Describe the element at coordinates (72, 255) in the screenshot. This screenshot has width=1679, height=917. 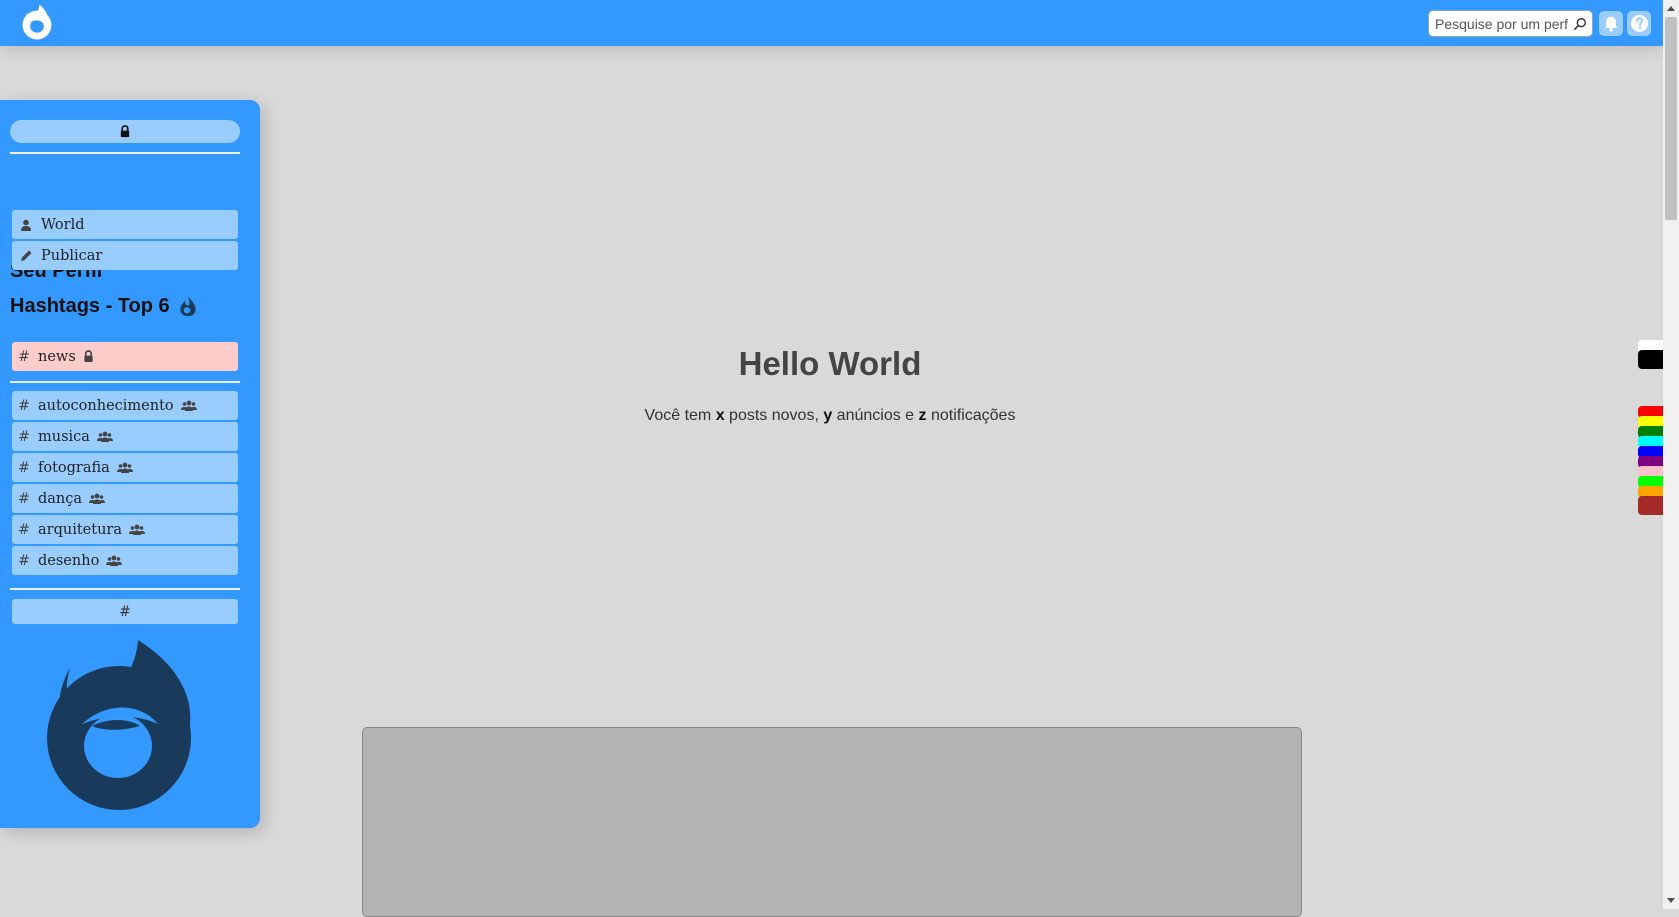
I see `profile-item-label: Publicar` at that location.